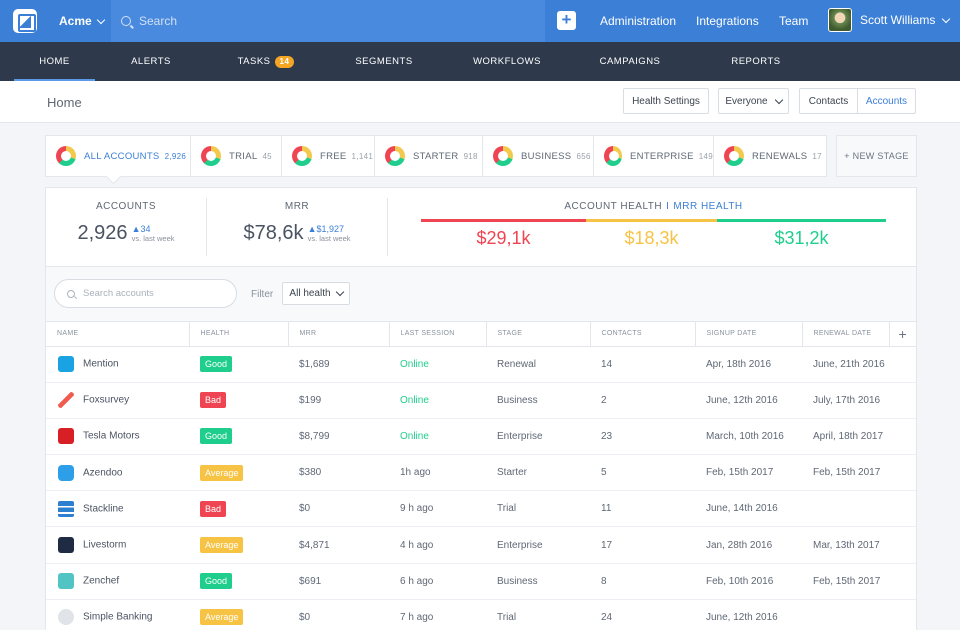 The width and height of the screenshot is (960, 630). I want to click on col-stage: STAGE, so click(538, 334).